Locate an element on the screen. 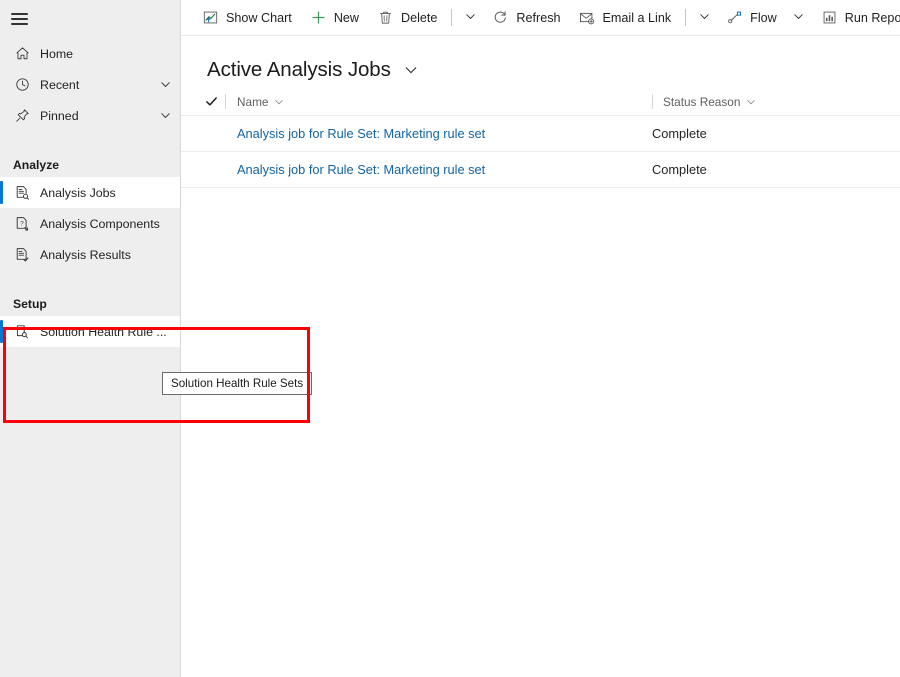  document-question-icon: ? is located at coordinates (22, 224).